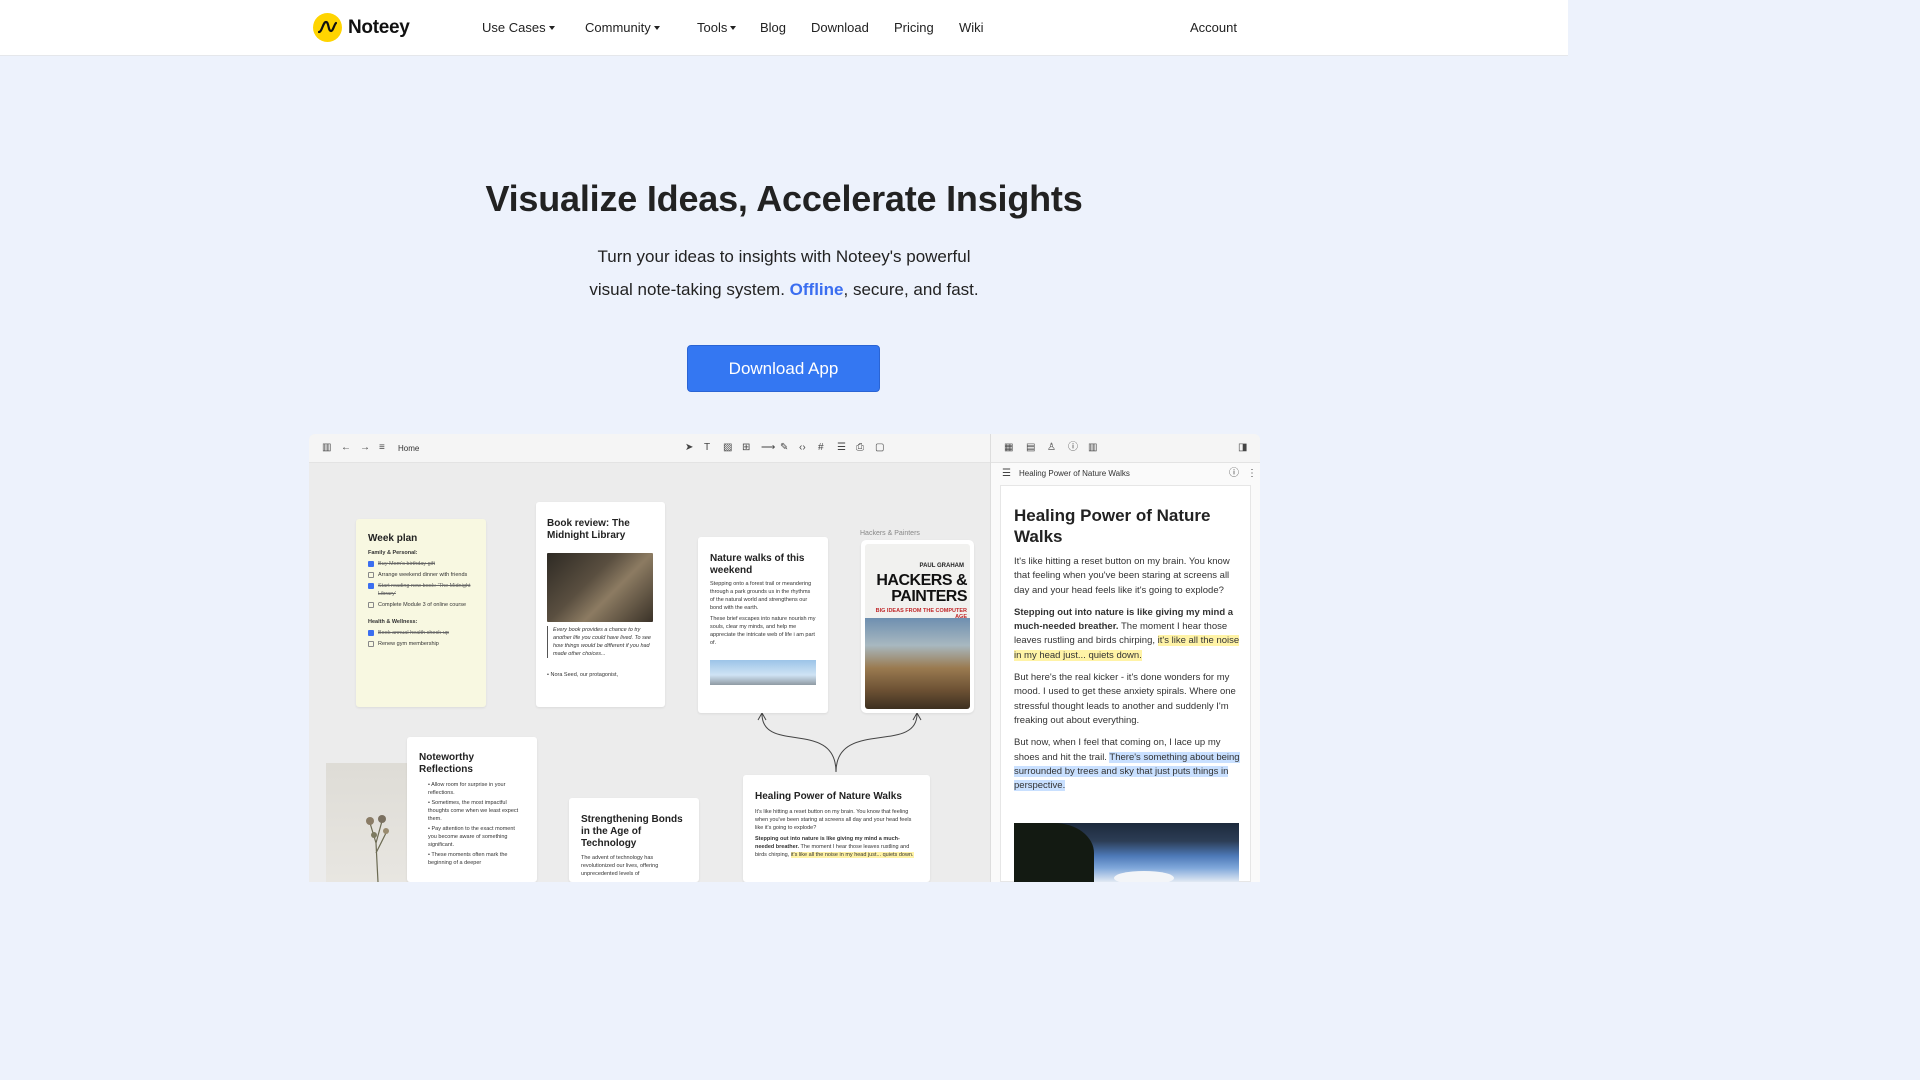  What do you see at coordinates (816, 289) in the screenshot?
I see `offline-highlight: Offline` at bounding box center [816, 289].